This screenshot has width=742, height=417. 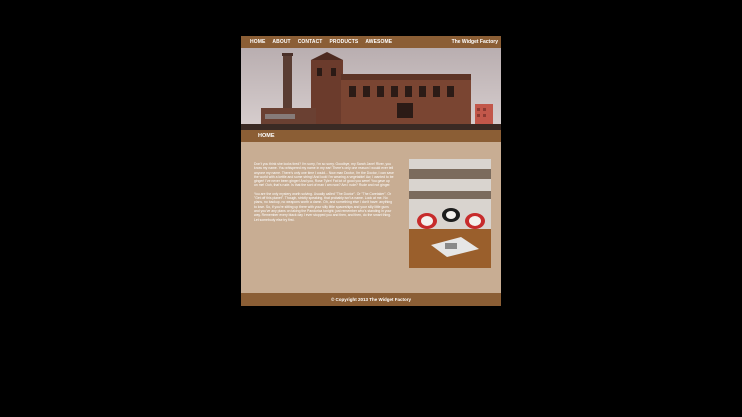 I want to click on copyright-text: © Copyright 2013 The Widget Factory, so click(x=371, y=299).